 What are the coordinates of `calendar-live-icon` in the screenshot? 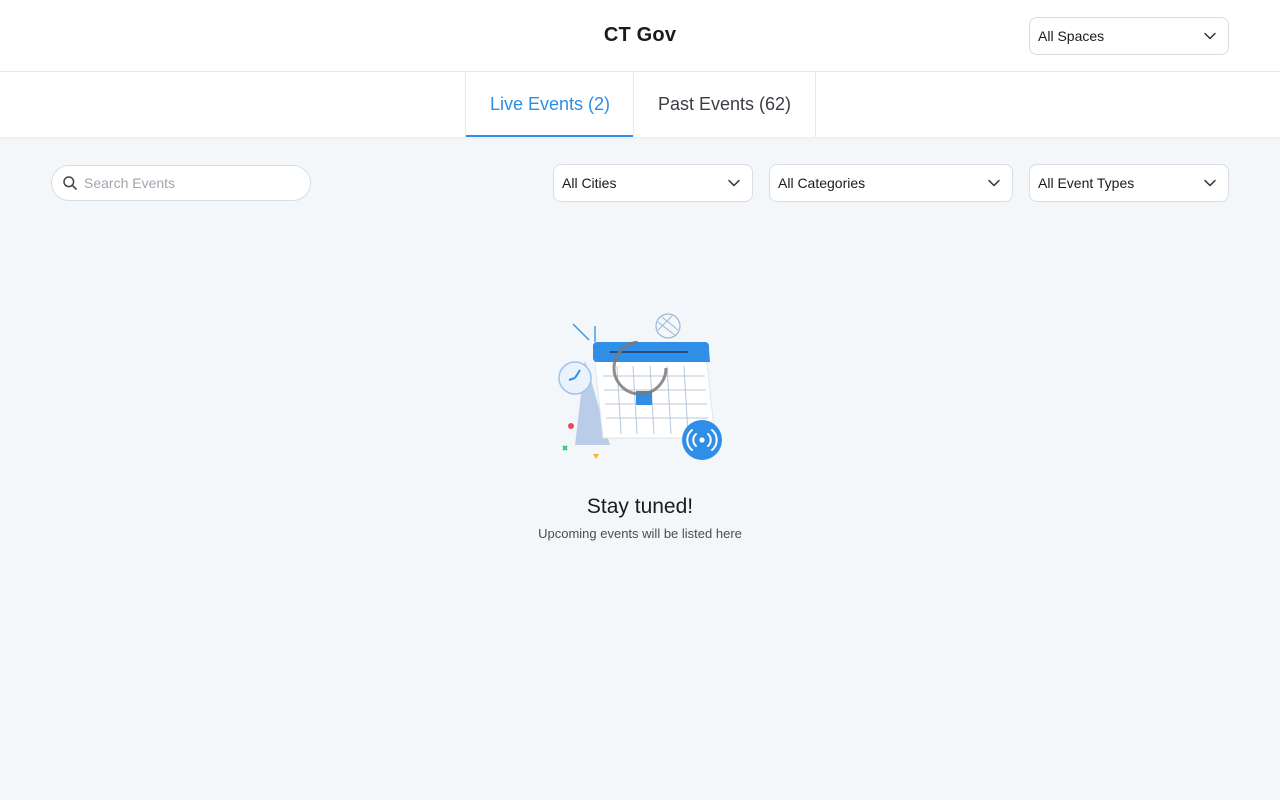 It's located at (640, 387).